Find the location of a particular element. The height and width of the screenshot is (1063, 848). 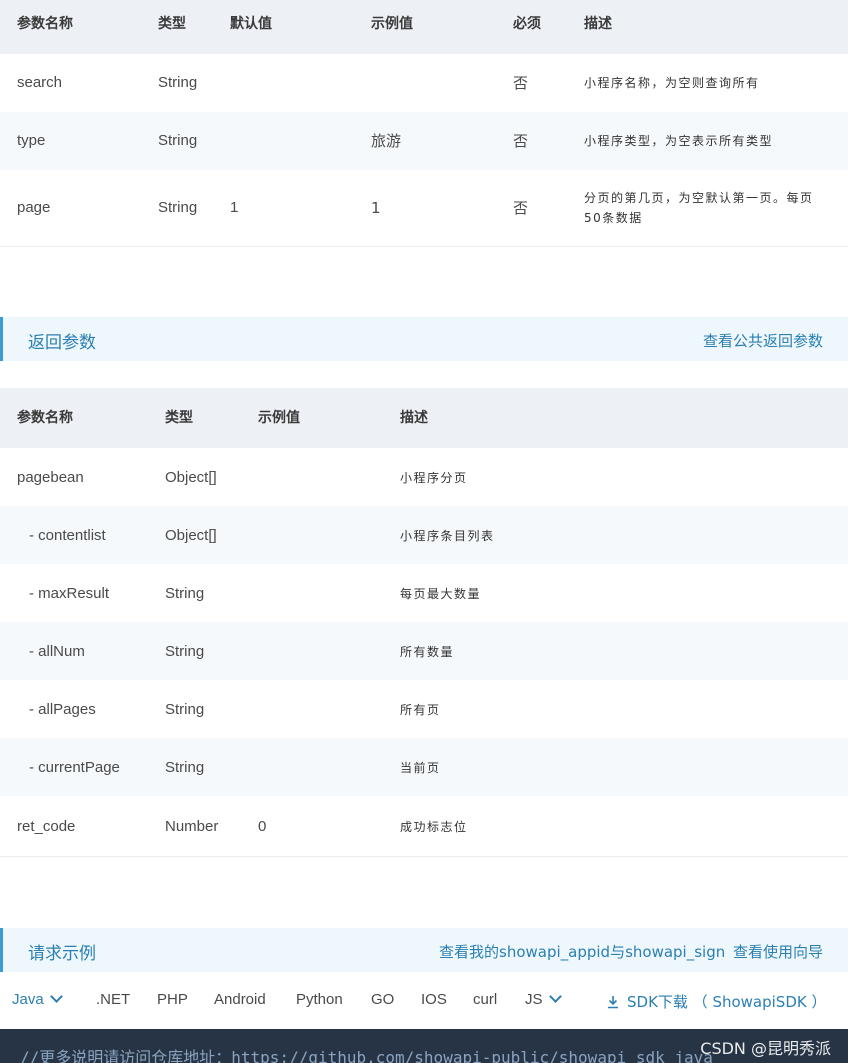

table-row: page String 1 1 否 分页的第几页，为空默认第一页。每页50条数据 is located at coordinates (424, 208).